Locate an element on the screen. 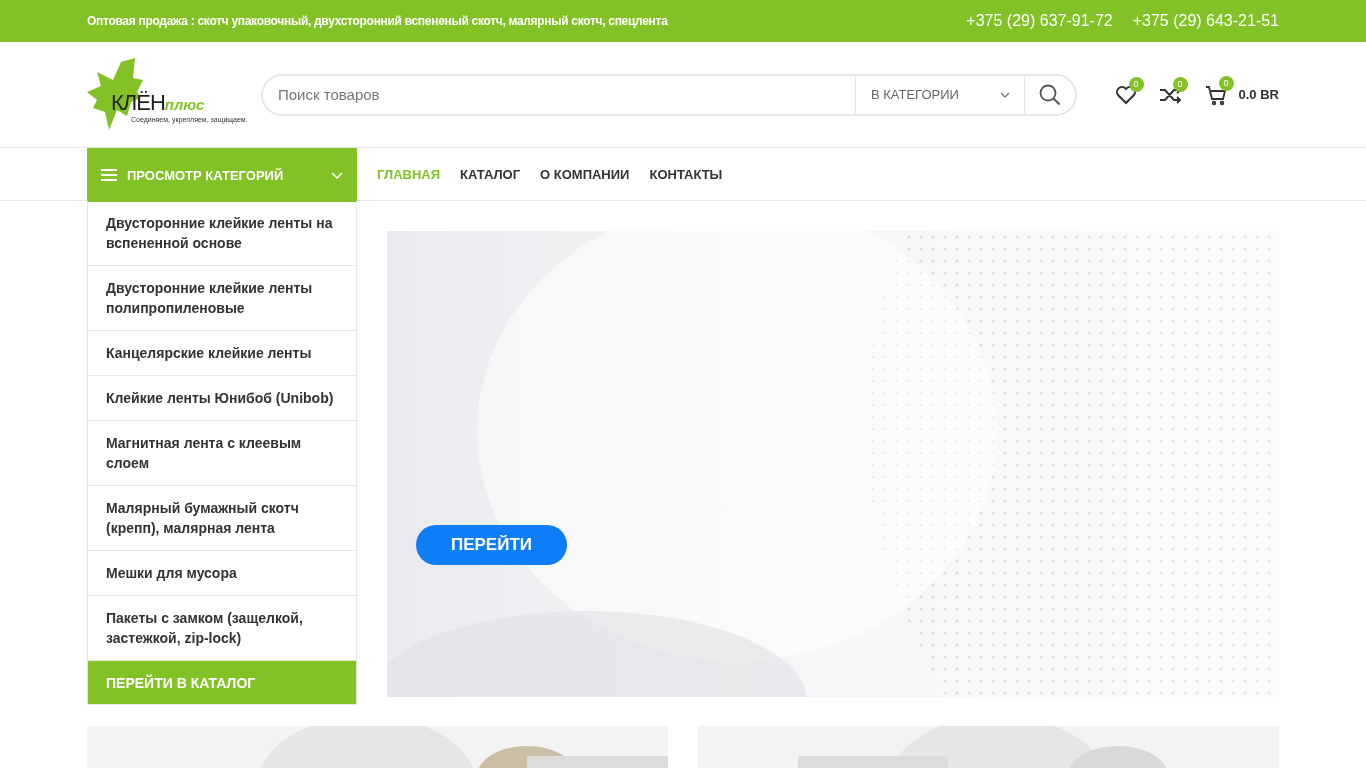 This screenshot has height=768, width=1366. go-button: ПЕРЕЙТИ is located at coordinates (491, 545).